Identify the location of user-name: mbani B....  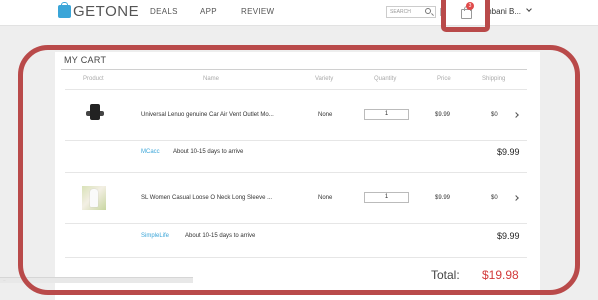
(503, 11).